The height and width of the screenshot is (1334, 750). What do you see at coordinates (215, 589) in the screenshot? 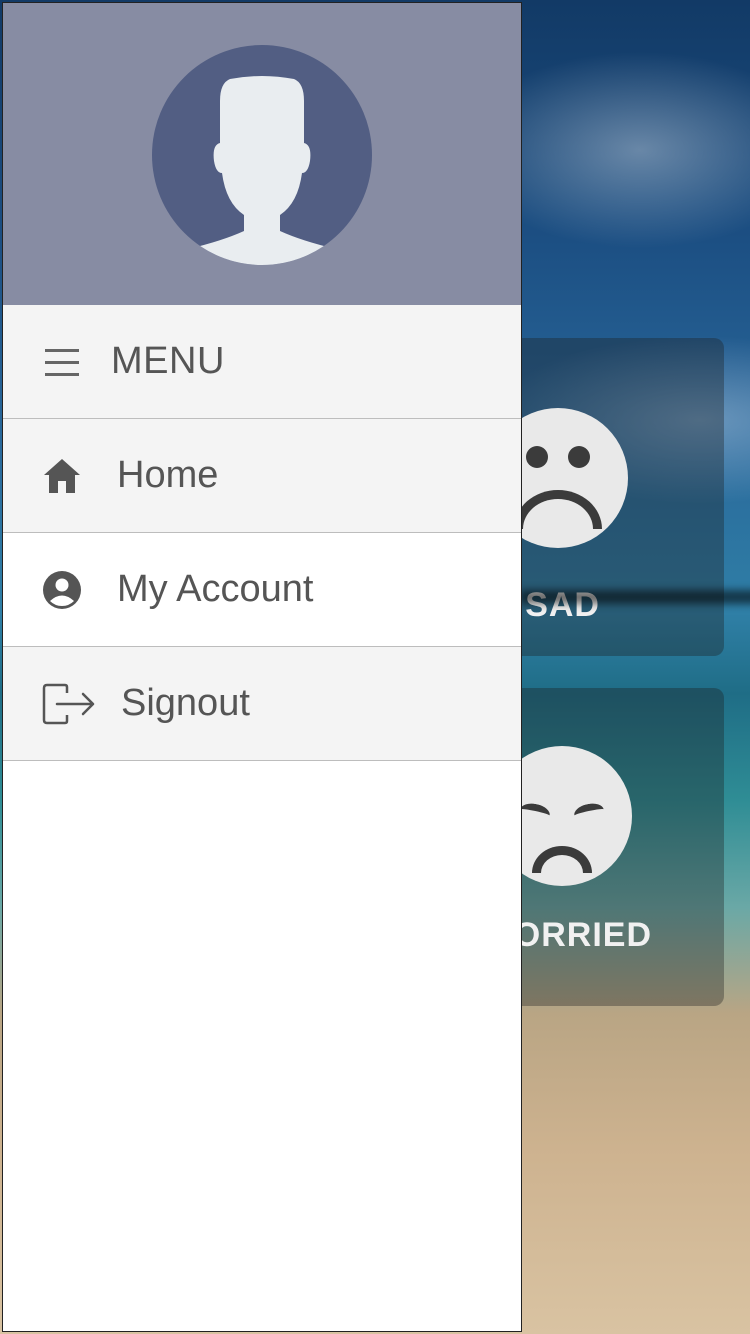
I see `menu-item-label: My Account` at bounding box center [215, 589].